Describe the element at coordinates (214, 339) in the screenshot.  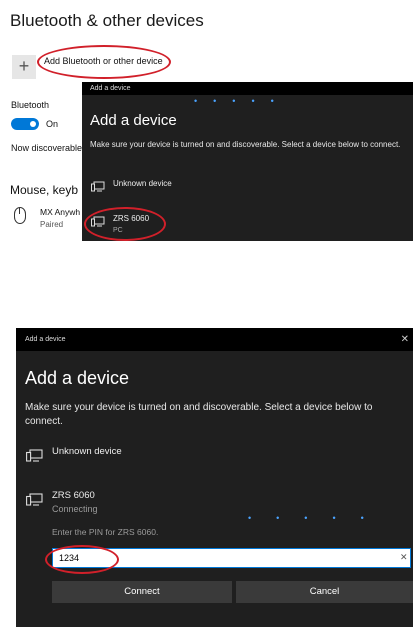
I see `dialog-titlebar: Add a device ✕` at that location.